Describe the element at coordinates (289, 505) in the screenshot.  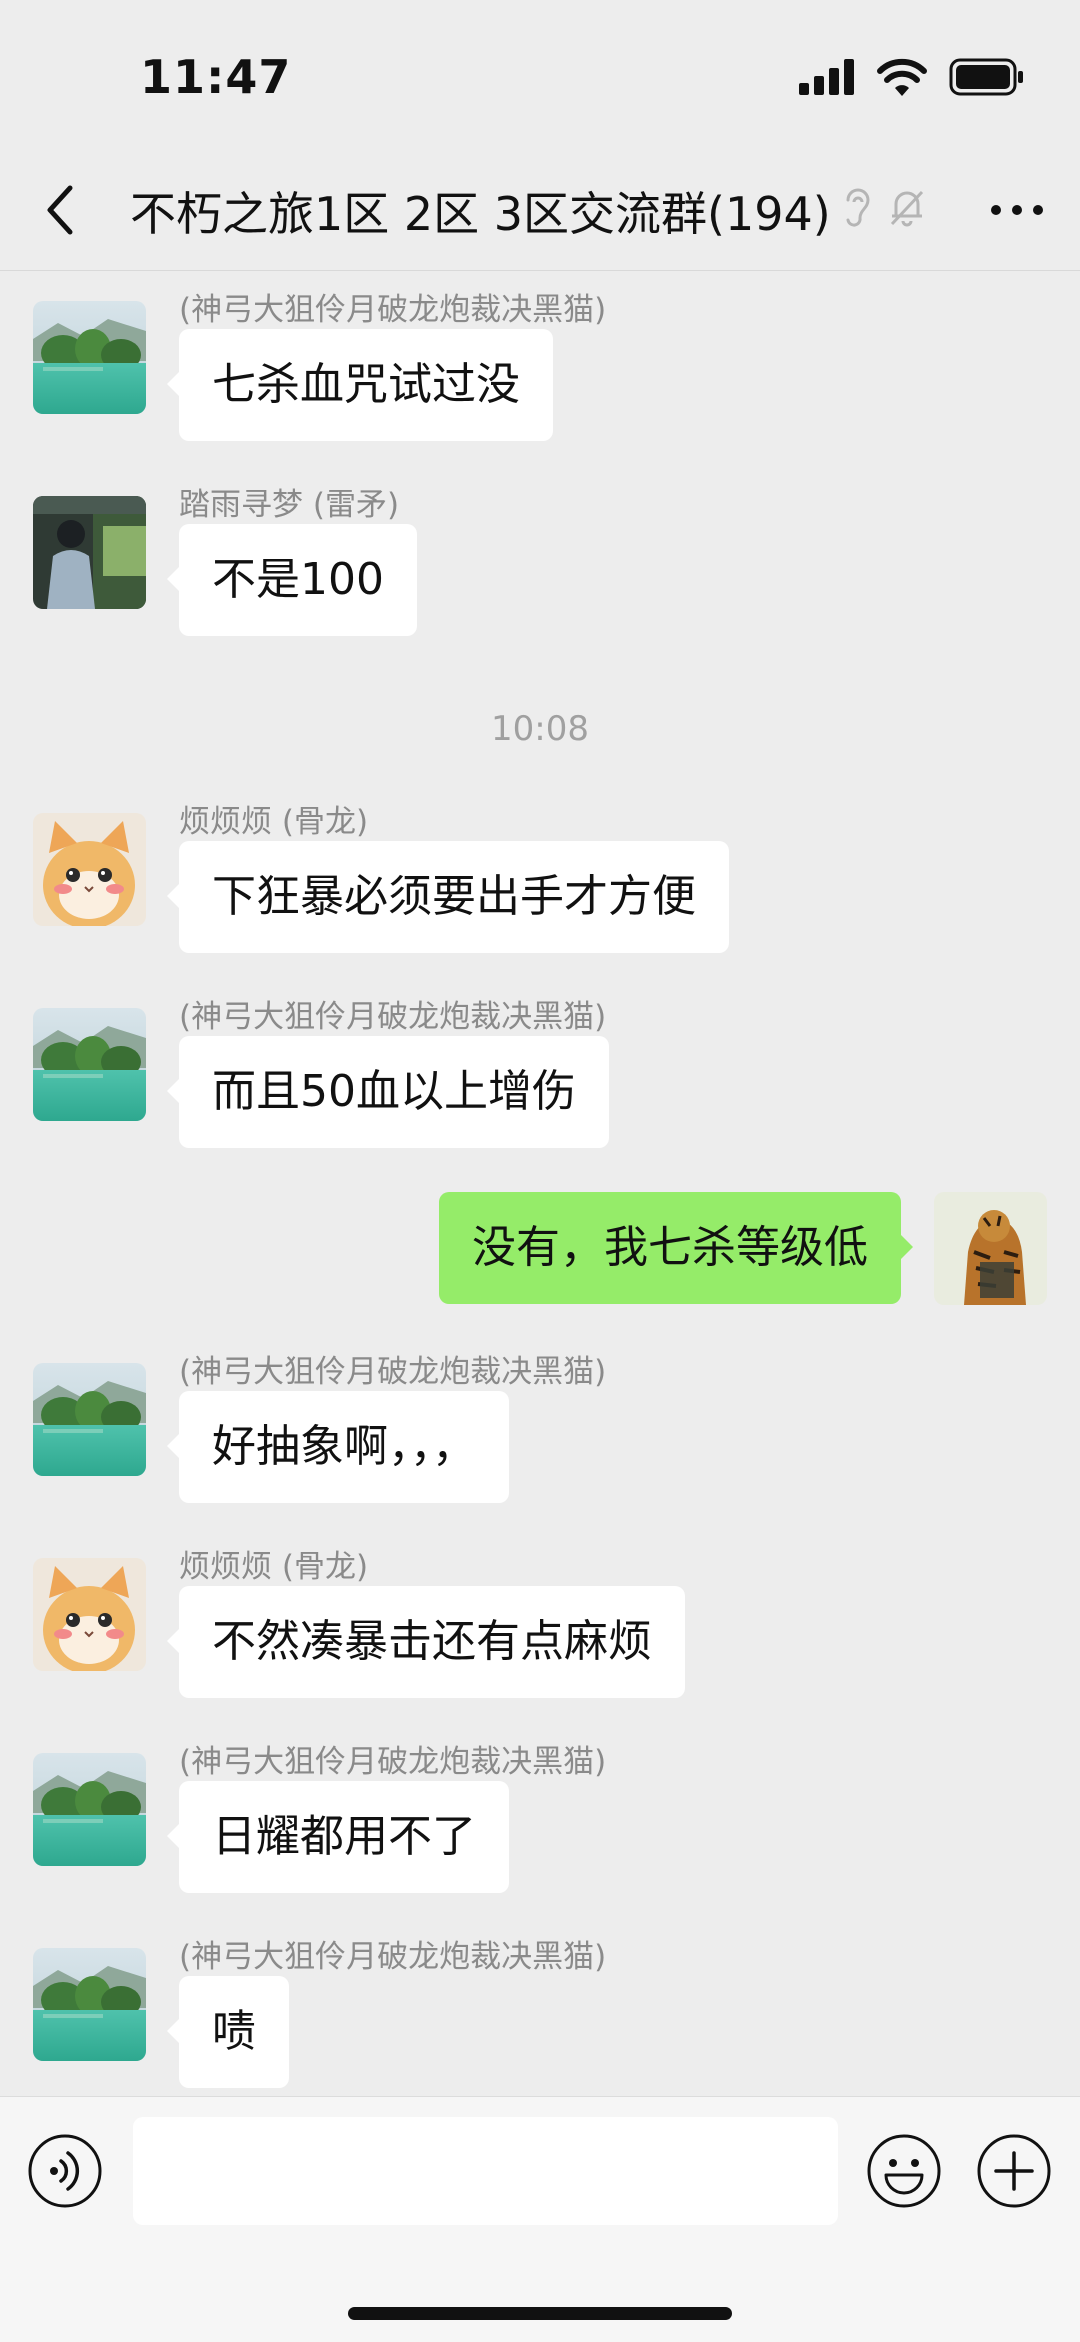
I see `sender-name: 踏雨寻梦 (雷矛)` at that location.